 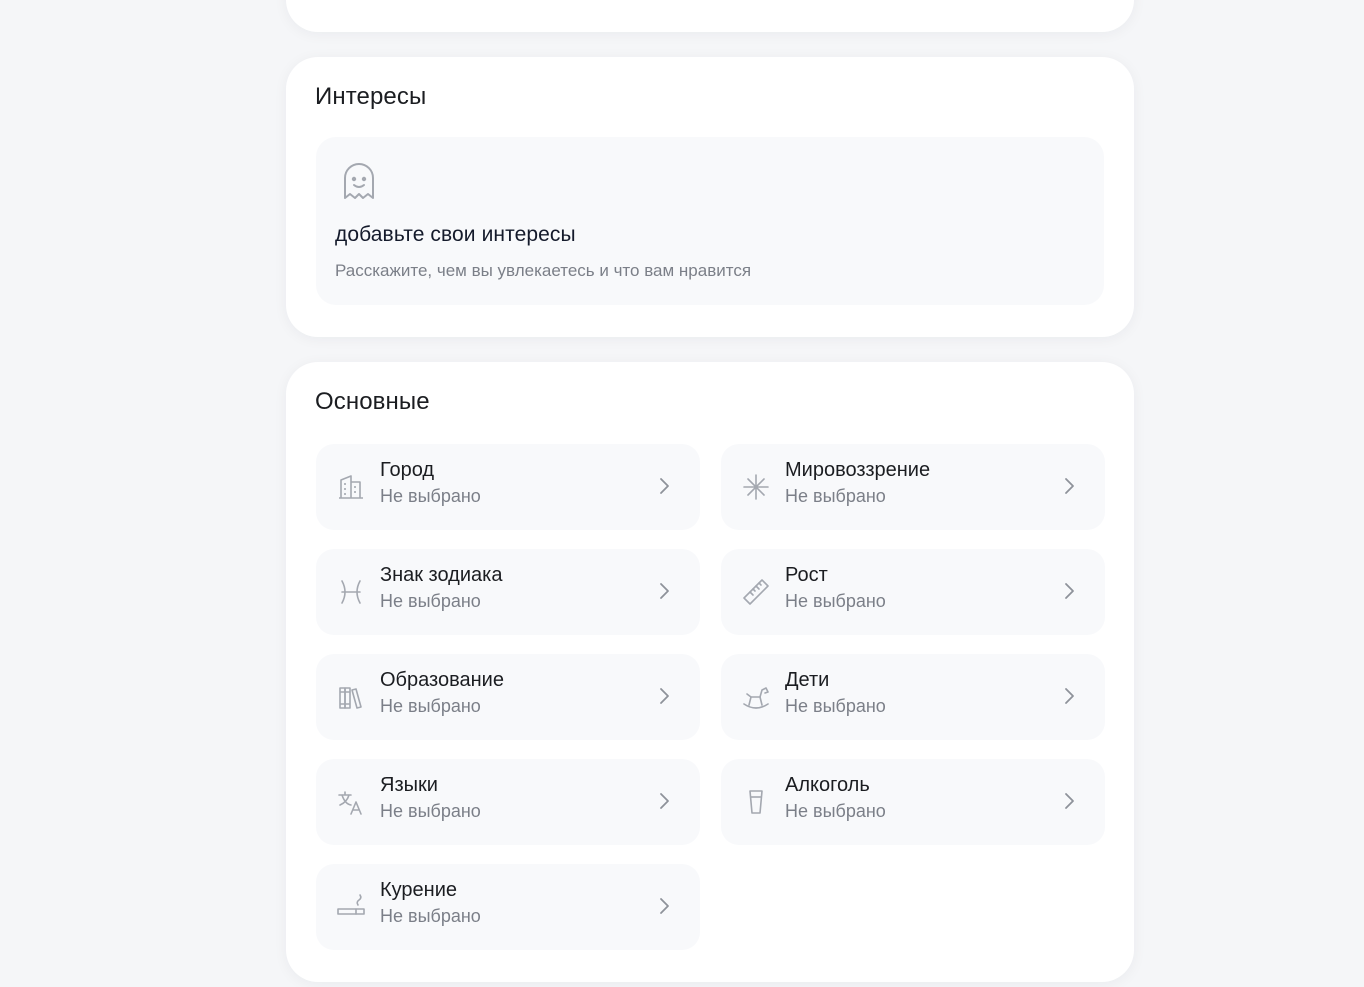 I want to click on basic-info-title: Основные, so click(x=372, y=401).